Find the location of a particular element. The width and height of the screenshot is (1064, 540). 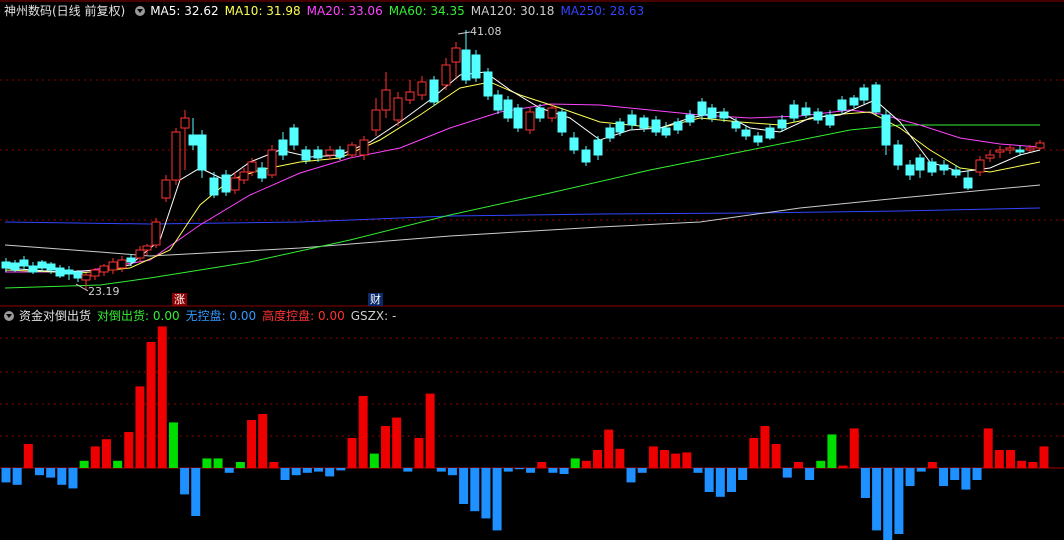

ma250-label: MA250: 28.63 is located at coordinates (602, 11).